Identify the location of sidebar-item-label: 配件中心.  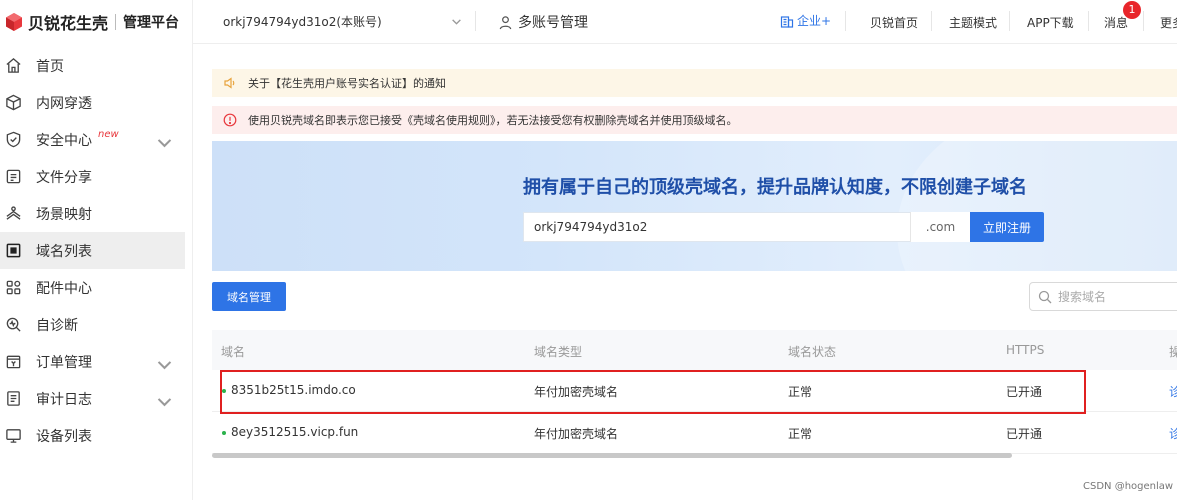
(64, 288).